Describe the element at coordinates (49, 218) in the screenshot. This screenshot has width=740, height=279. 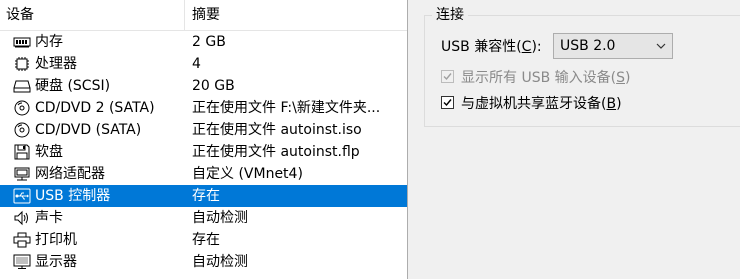
I see `device-name: 声卡` at that location.